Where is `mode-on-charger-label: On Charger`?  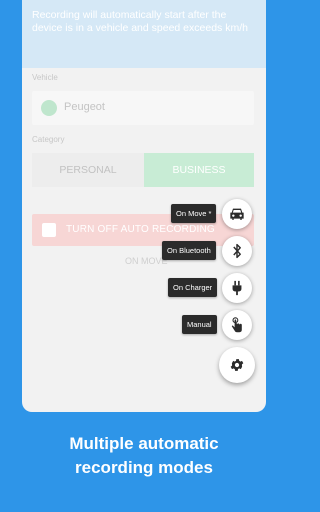 mode-on-charger-label: On Charger is located at coordinates (193, 287).